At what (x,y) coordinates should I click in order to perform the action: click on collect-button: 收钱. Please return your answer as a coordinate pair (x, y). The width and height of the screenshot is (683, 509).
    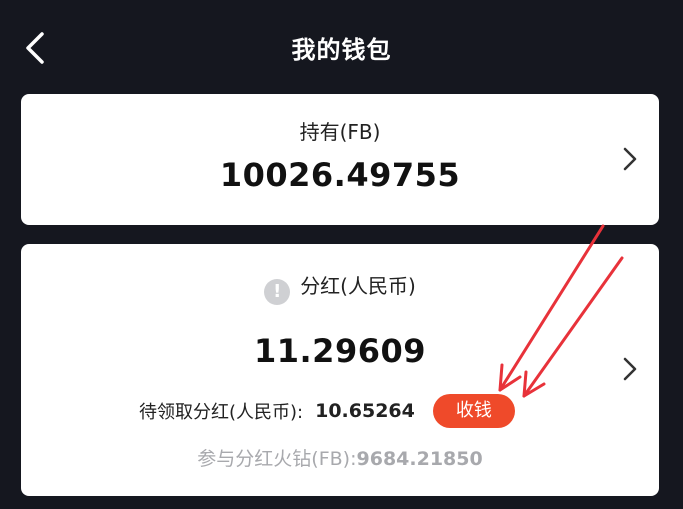
    Looking at the image, I should click on (473, 411).